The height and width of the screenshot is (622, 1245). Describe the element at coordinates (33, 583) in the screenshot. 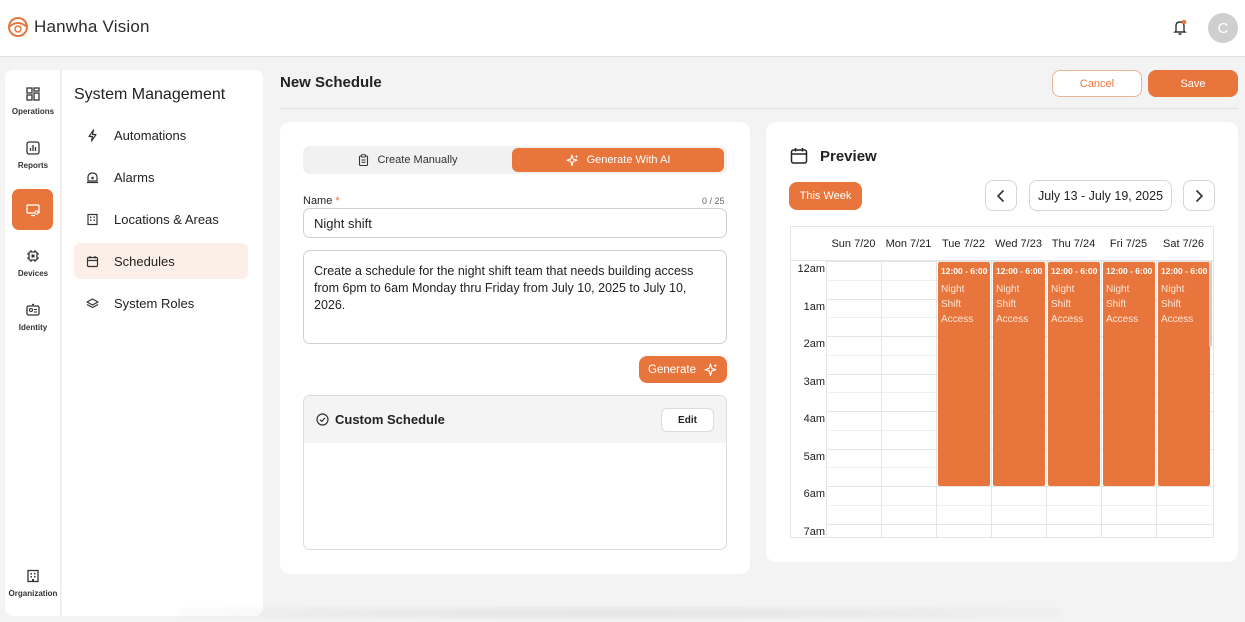

I see `rail-item-organization: Organization` at that location.